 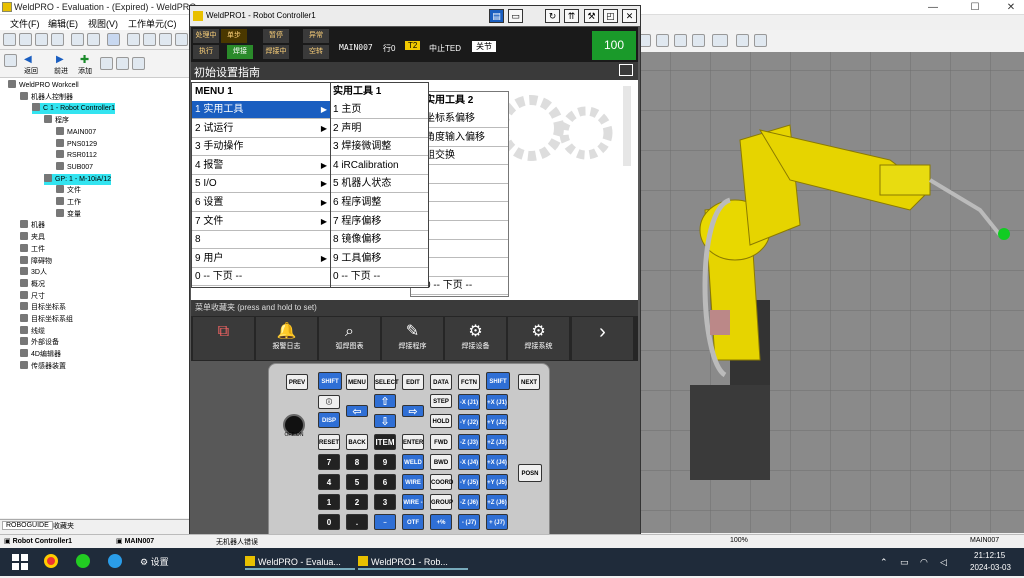 What do you see at coordinates (32, 284) in the screenshot?
I see `tree-item: 概况` at bounding box center [32, 284].